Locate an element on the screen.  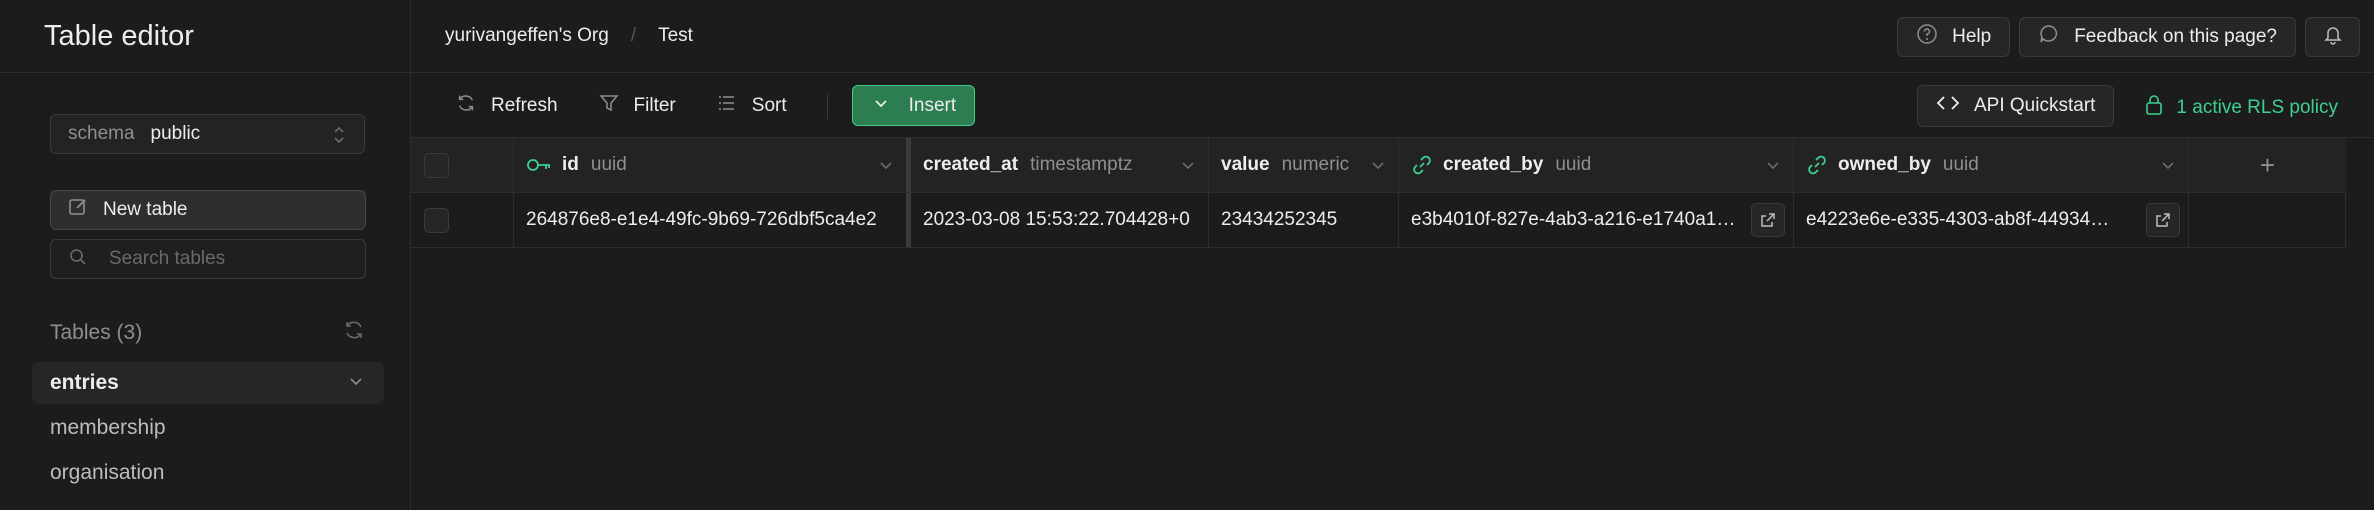
sidebar-header: Table editor is located at coordinates (205, 36).